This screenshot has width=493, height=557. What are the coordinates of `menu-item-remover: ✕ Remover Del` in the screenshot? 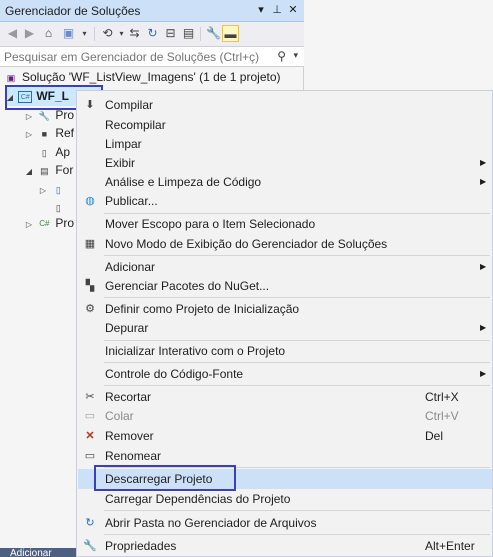 It's located at (285, 436).